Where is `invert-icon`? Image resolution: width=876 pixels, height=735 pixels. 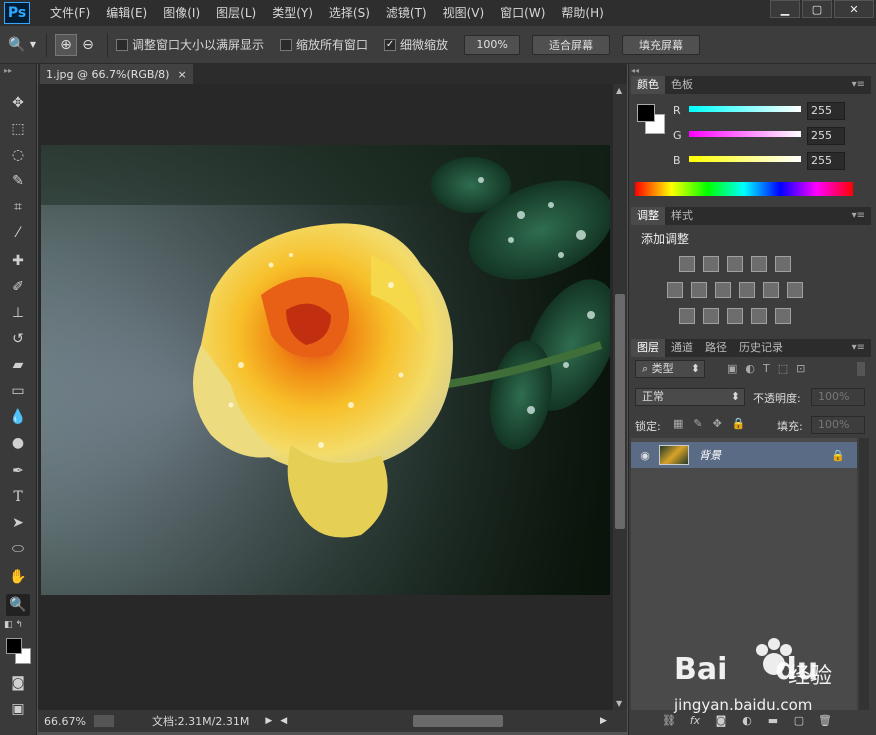 invert-icon is located at coordinates (687, 316).